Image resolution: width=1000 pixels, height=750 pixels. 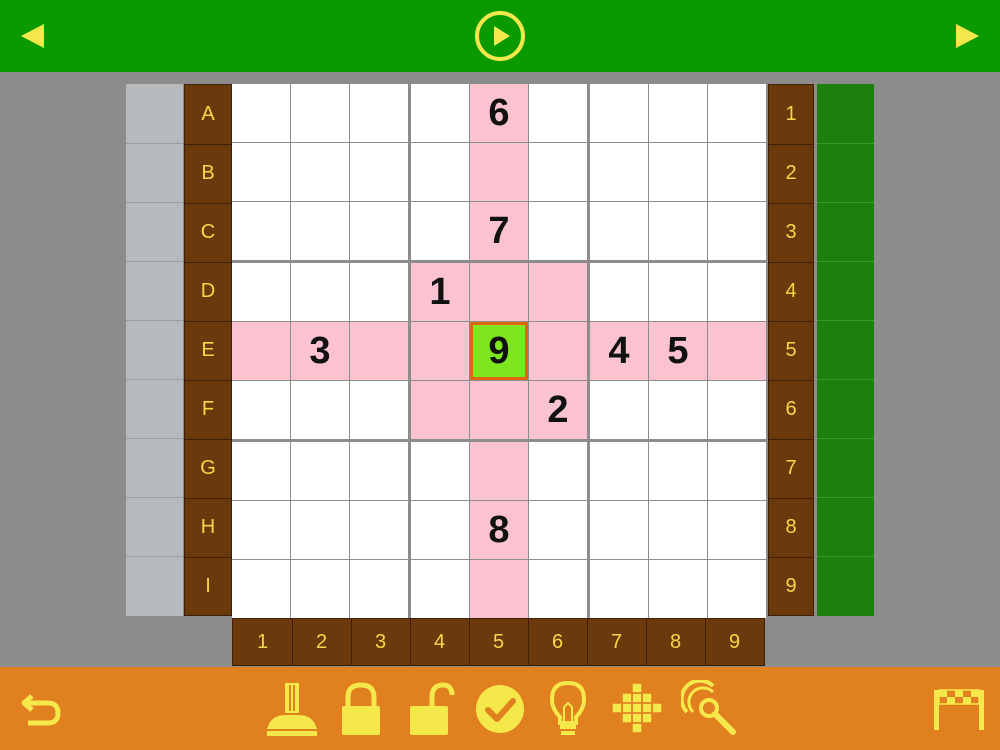 What do you see at coordinates (261, 410) in the screenshot?
I see `cell-f1` at bounding box center [261, 410].